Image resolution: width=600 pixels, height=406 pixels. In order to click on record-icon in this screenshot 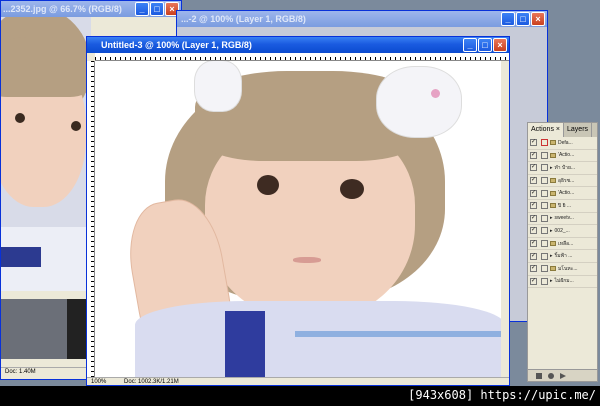, I will do `click(551, 375)`.